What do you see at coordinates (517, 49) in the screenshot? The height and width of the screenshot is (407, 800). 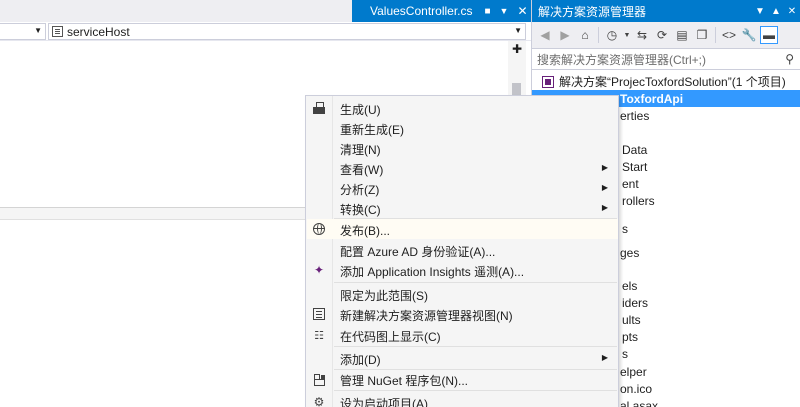 I see `split-window-icon: ✚` at bounding box center [517, 49].